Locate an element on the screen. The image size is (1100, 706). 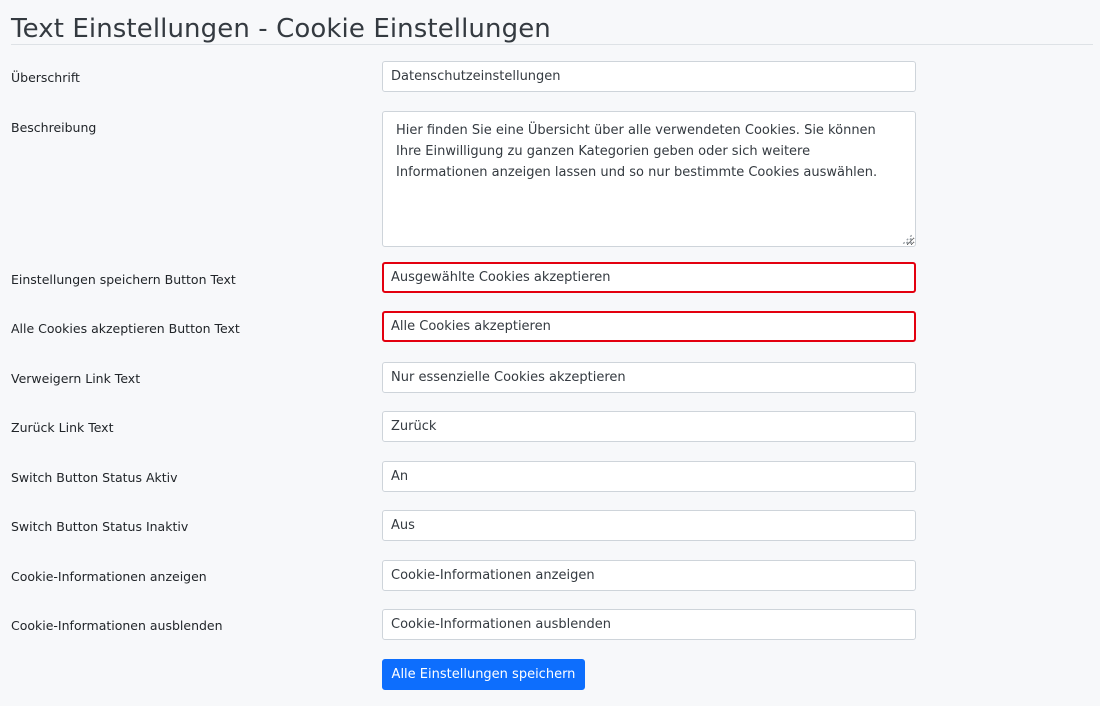
show-info-input is located at coordinates (649, 575).